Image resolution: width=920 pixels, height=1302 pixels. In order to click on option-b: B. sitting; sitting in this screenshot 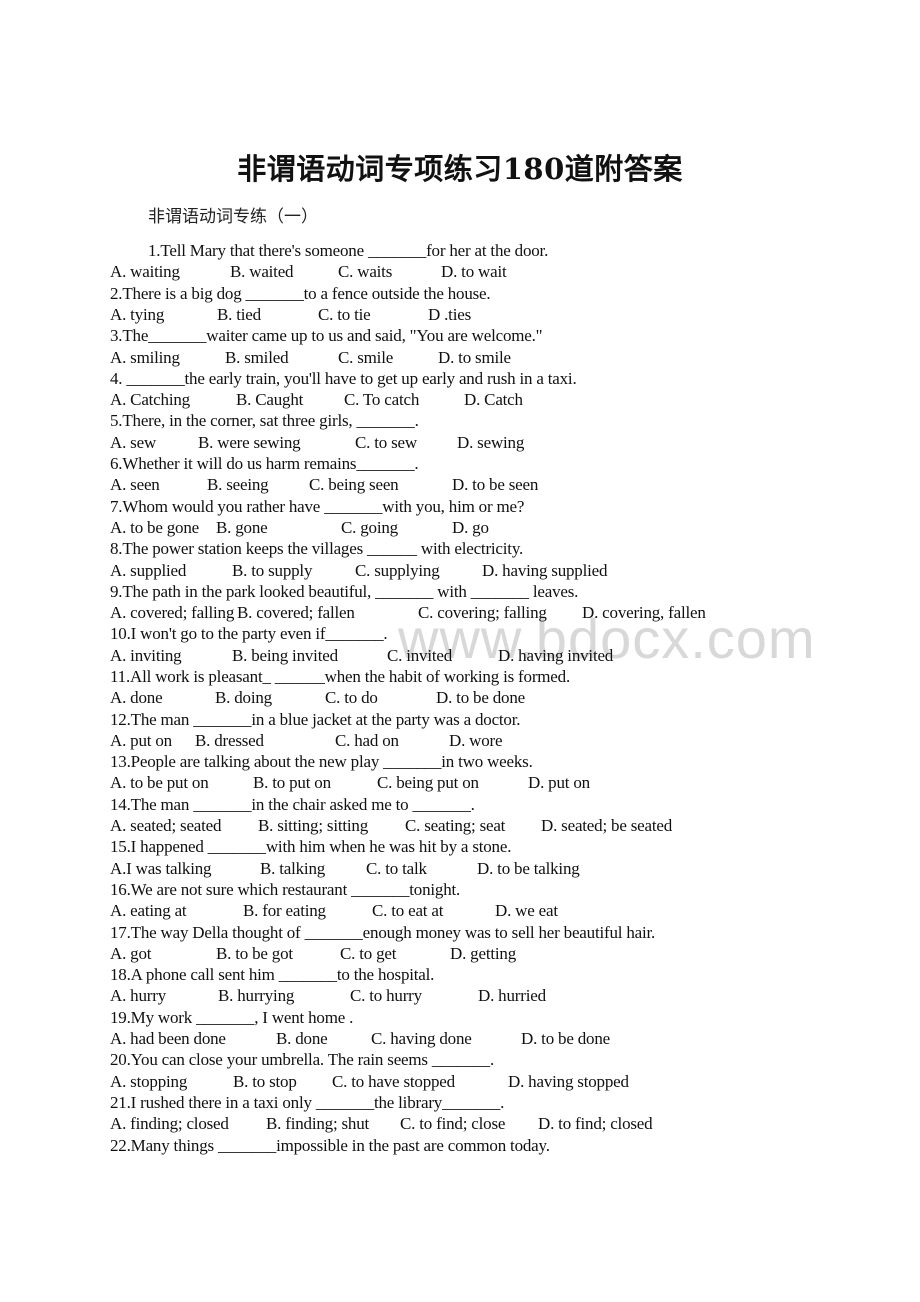, I will do `click(313, 825)`.